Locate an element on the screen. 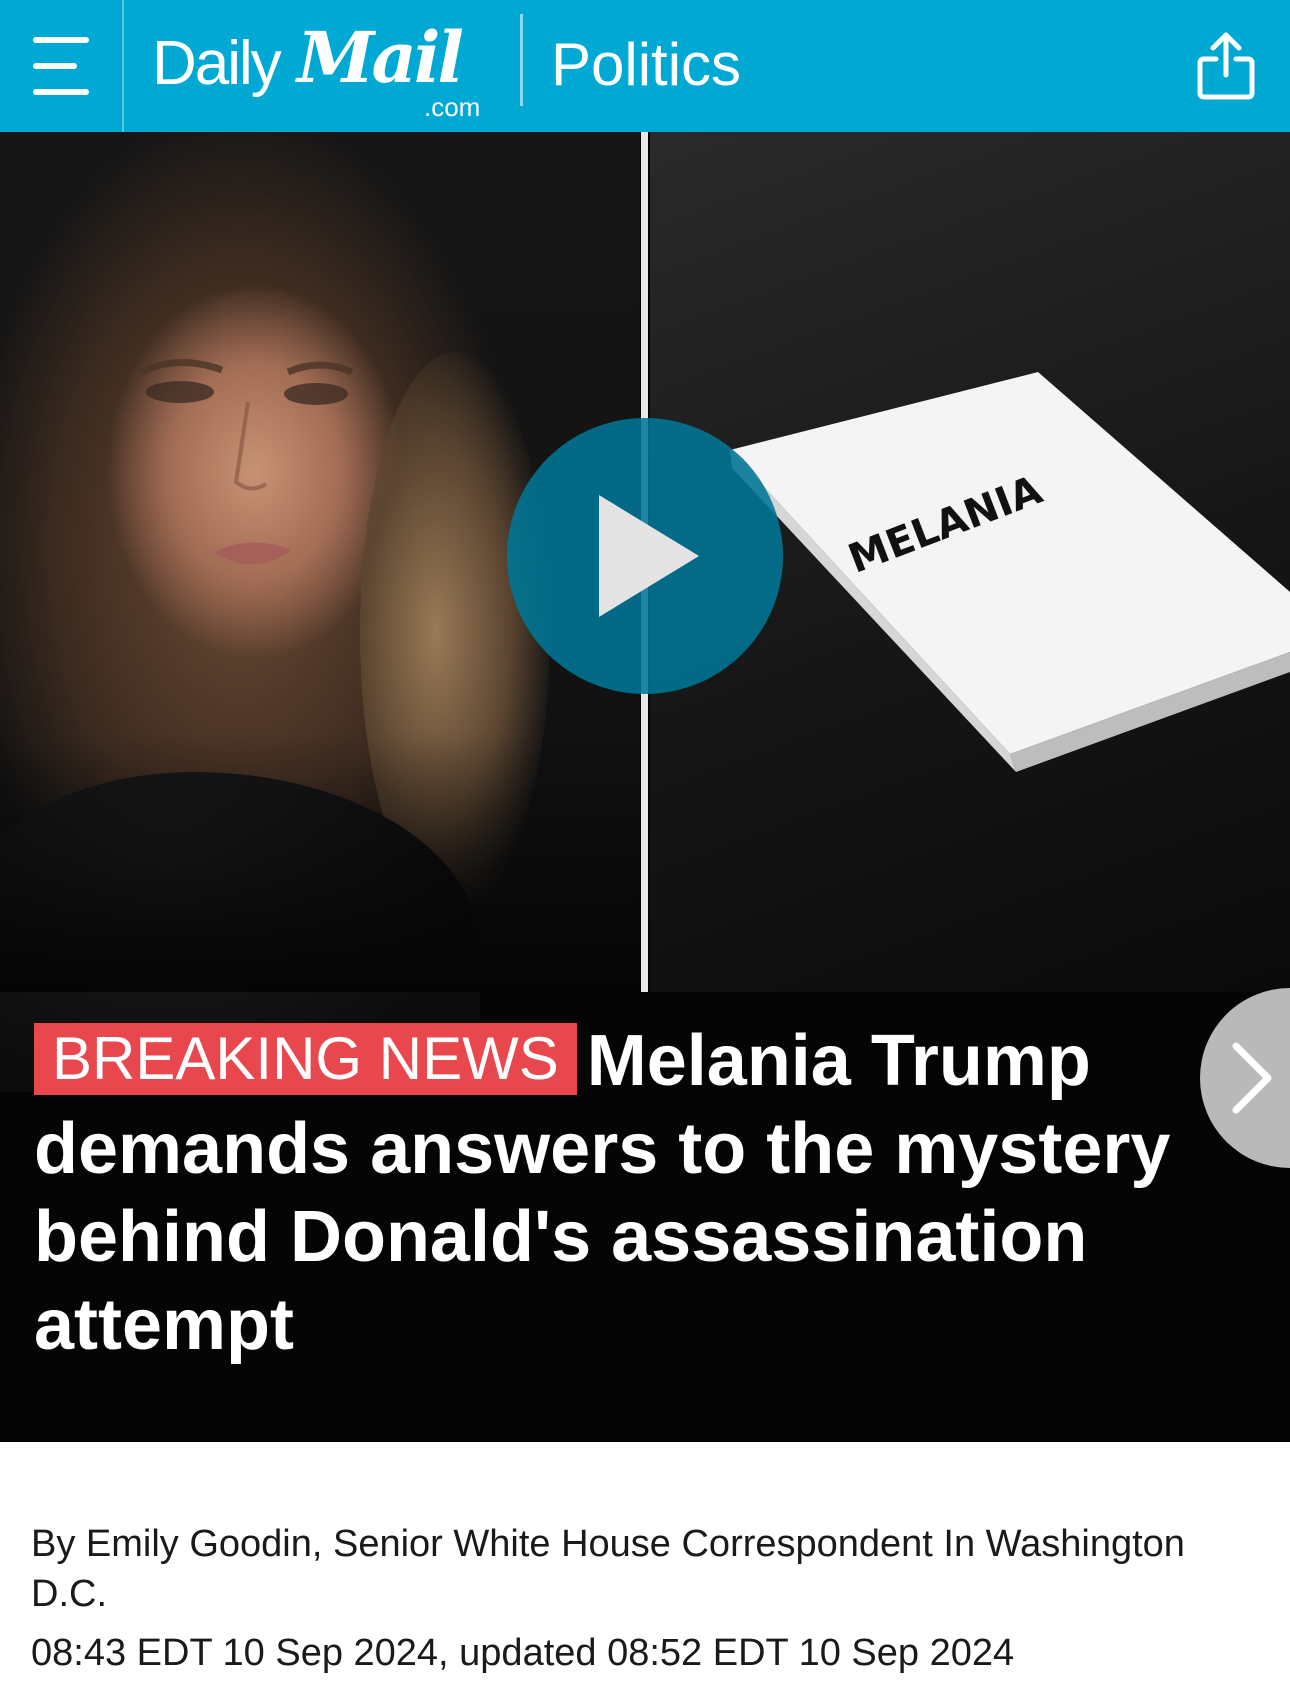 This screenshot has width=1290, height=1708. section-title: Politics is located at coordinates (646, 64).